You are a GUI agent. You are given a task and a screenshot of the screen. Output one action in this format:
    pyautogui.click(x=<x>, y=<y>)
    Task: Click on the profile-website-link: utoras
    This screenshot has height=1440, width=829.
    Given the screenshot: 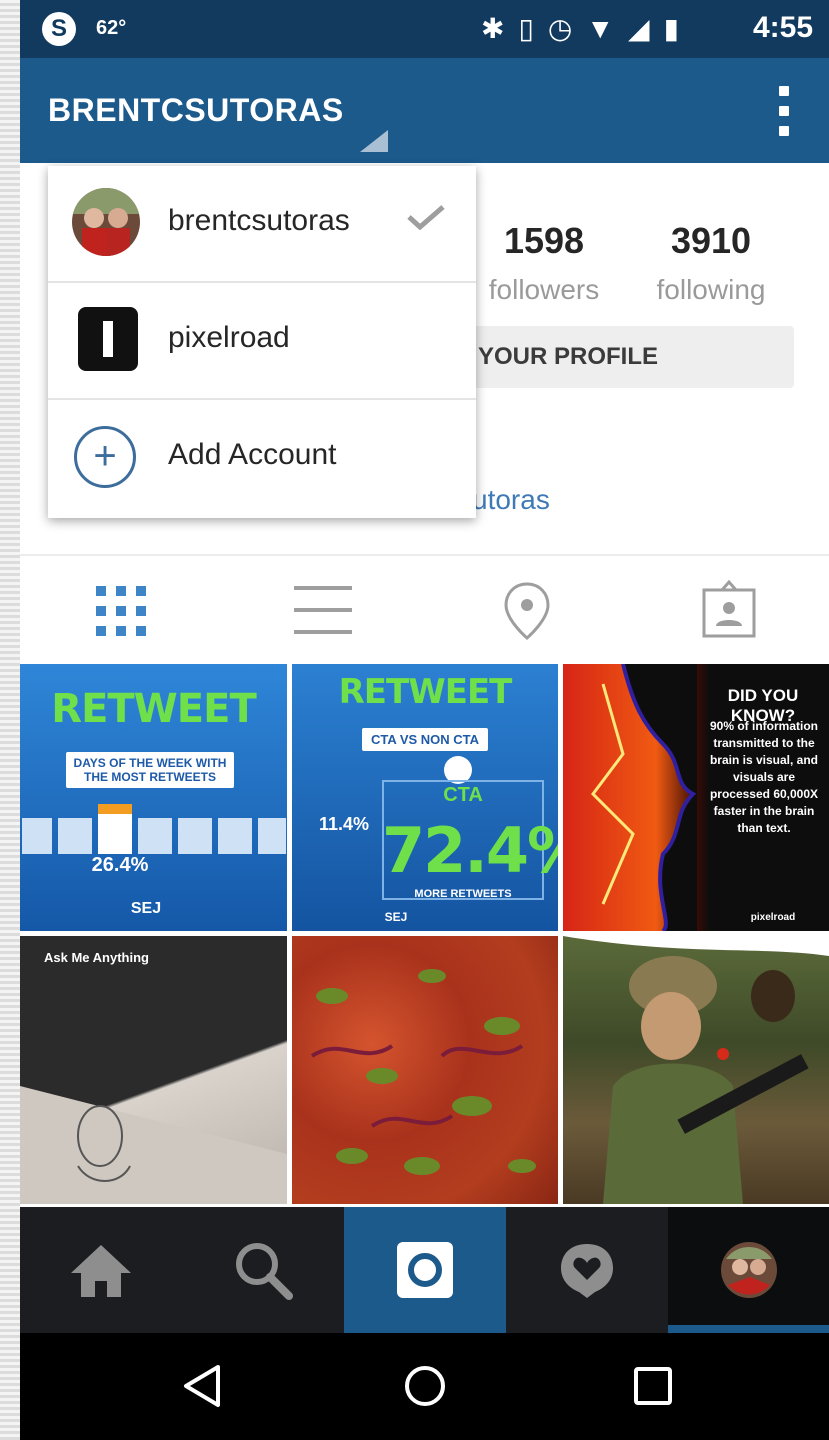 What is the action you would take?
    pyautogui.click(x=511, y=500)
    